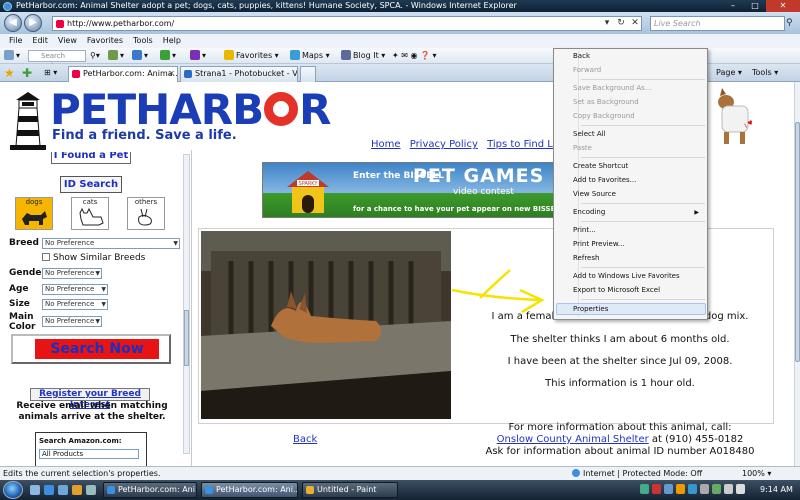 The width and height of the screenshot is (800, 500). What do you see at coordinates (733, 6) in the screenshot?
I see `minimize-button: –` at bounding box center [733, 6].